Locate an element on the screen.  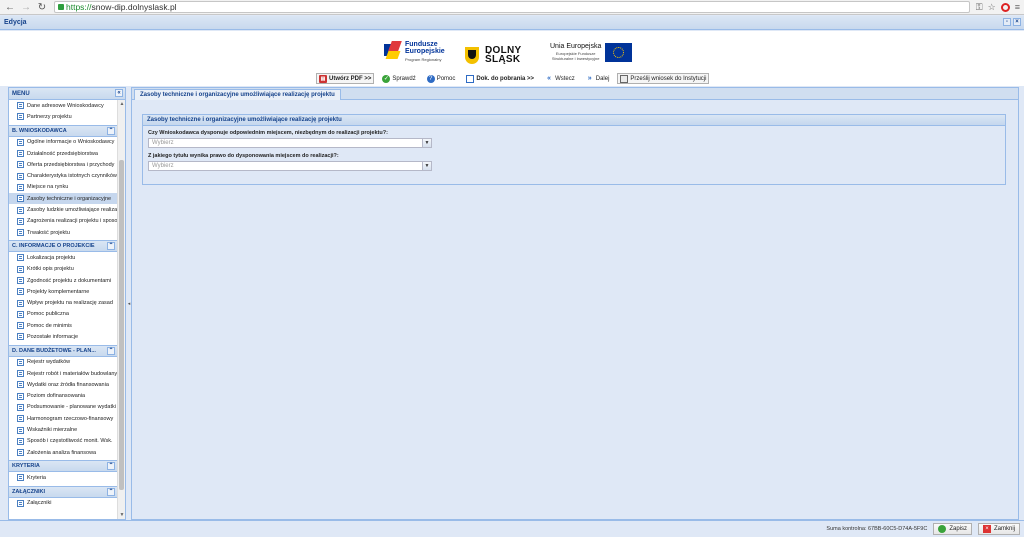
back-button: « Wstecz is located at coordinates (560, 78).